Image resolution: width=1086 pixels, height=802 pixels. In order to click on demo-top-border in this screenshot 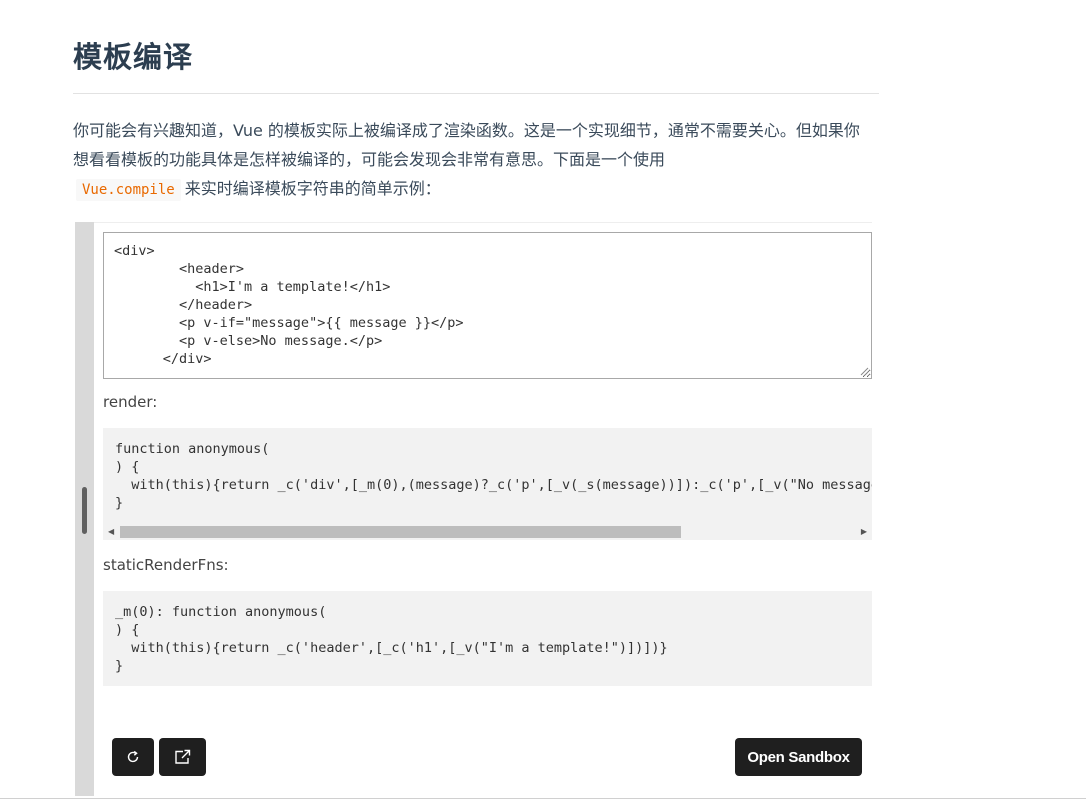, I will do `click(473, 222)`.